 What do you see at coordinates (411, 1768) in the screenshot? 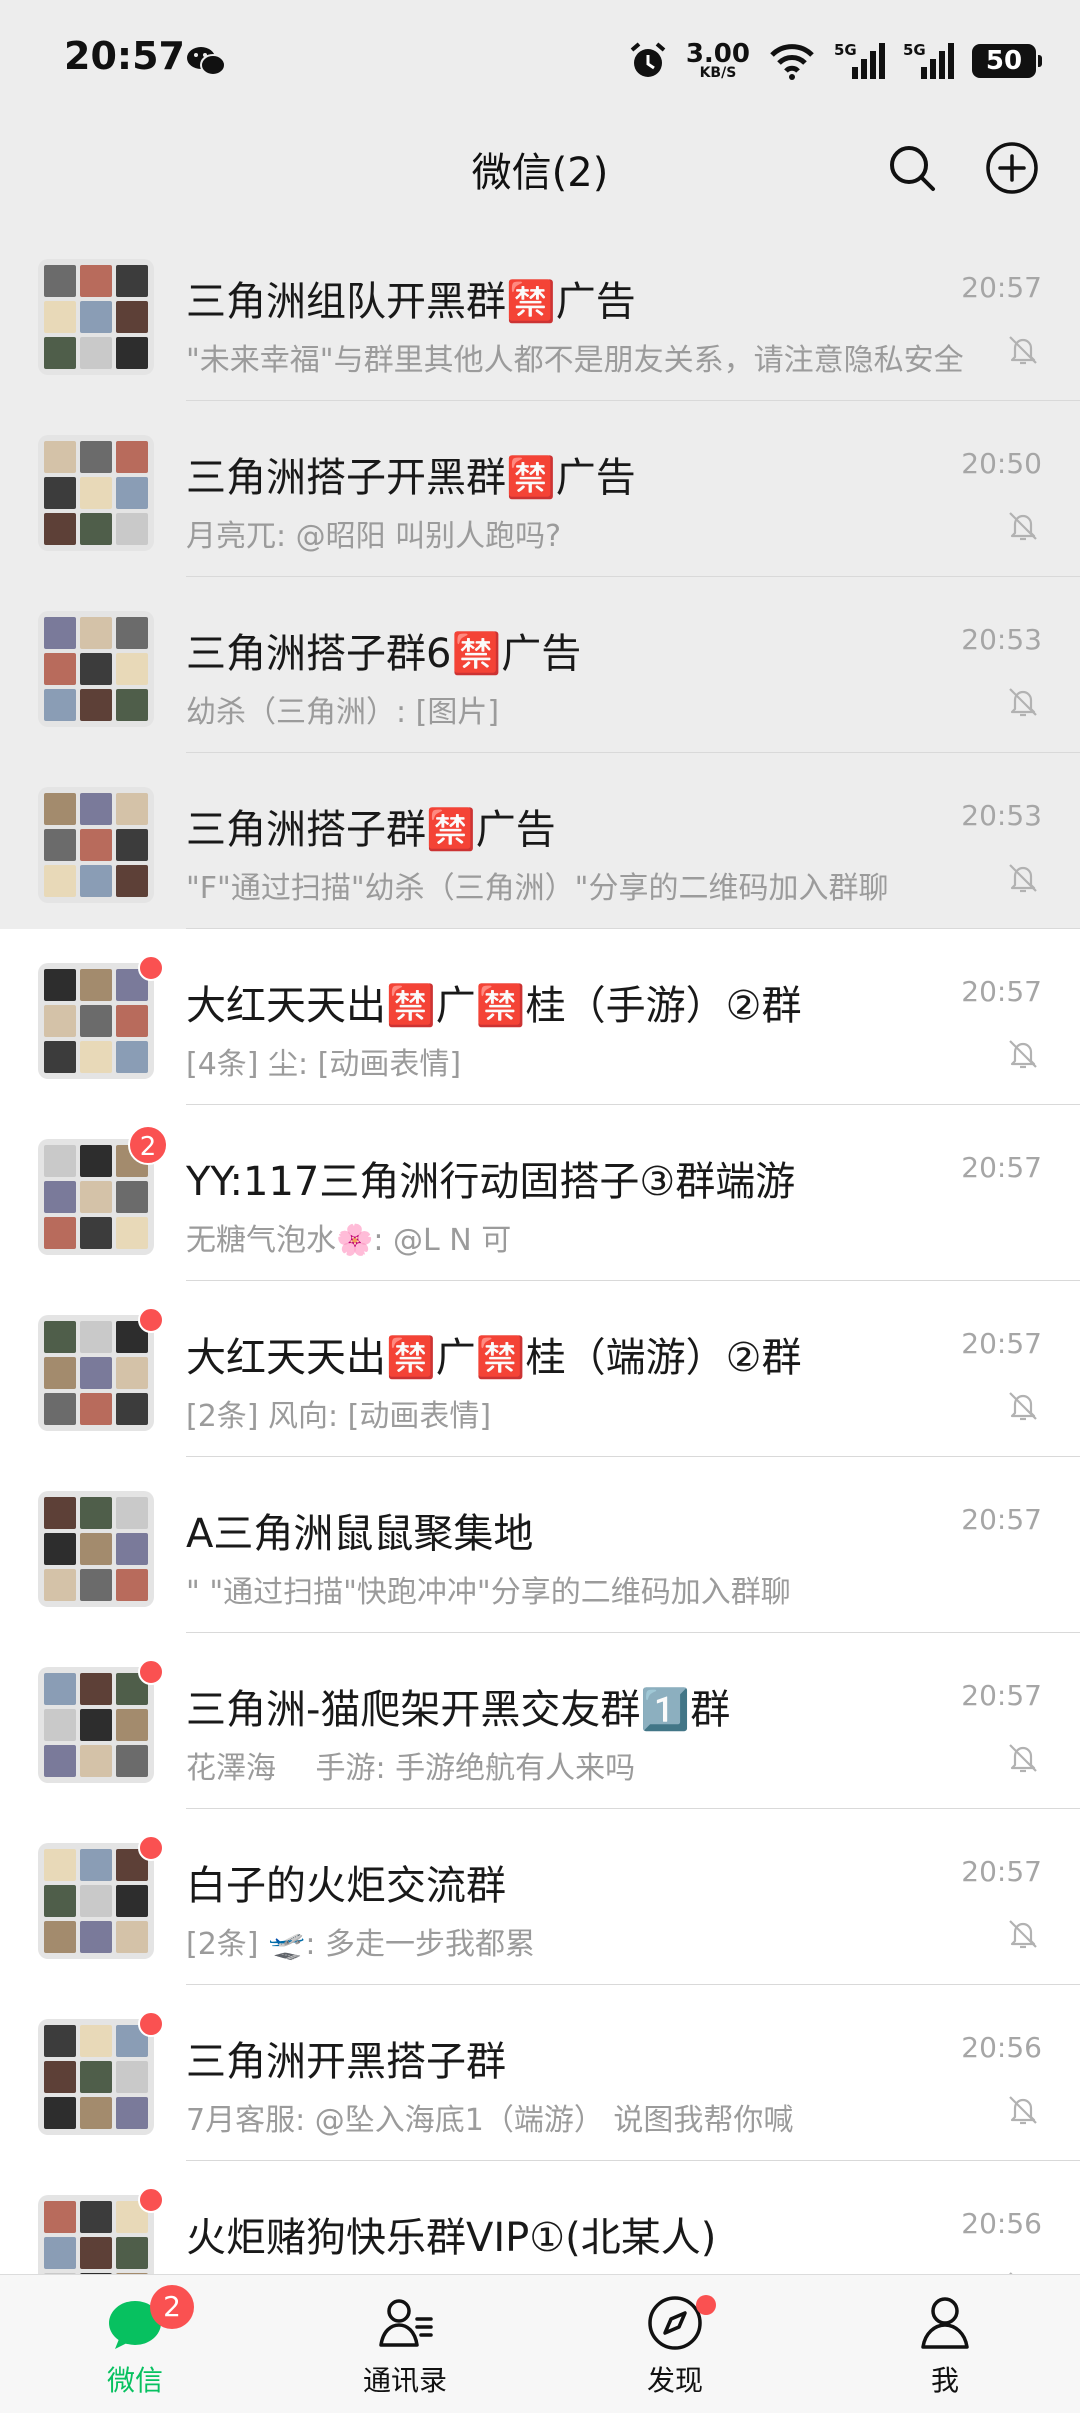
I see `chat-preview: 花澤海 手游: 手游绝航有人来吗` at bounding box center [411, 1768].